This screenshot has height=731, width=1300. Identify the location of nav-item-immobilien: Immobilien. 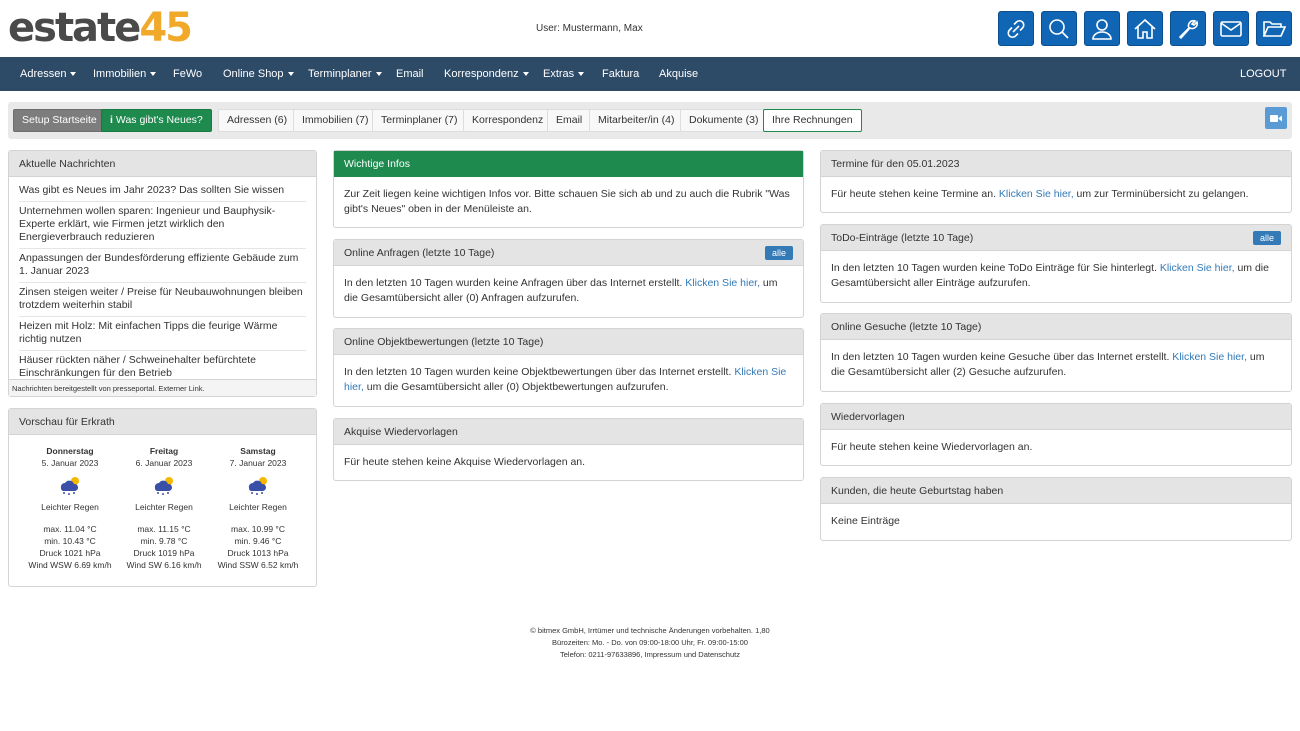
(125, 74).